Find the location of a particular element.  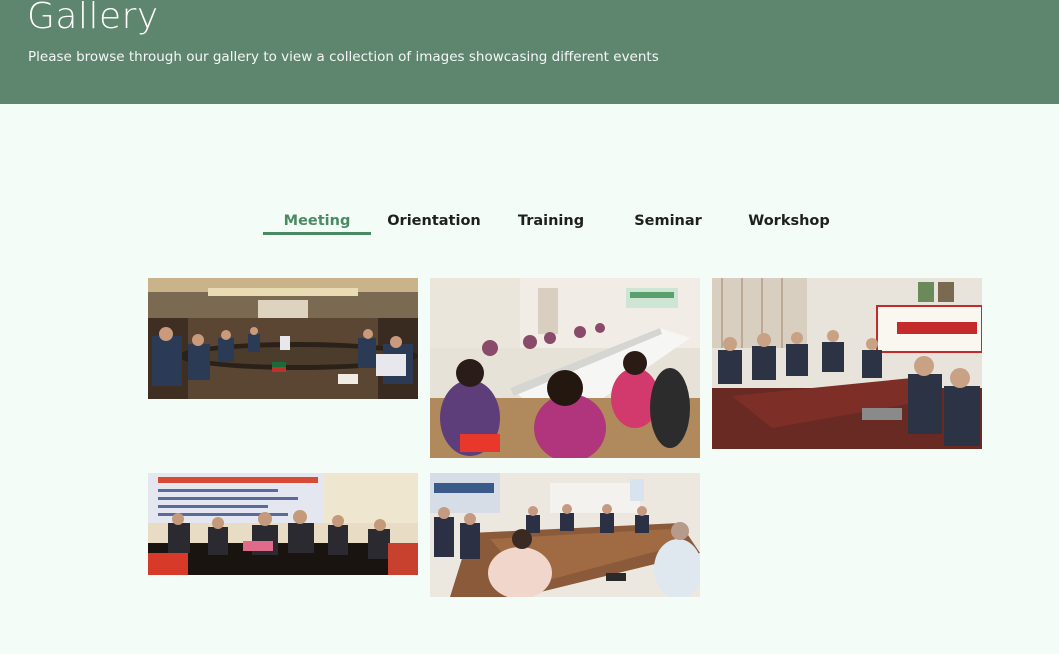

tab-orientation: Orientation is located at coordinates (434, 221).